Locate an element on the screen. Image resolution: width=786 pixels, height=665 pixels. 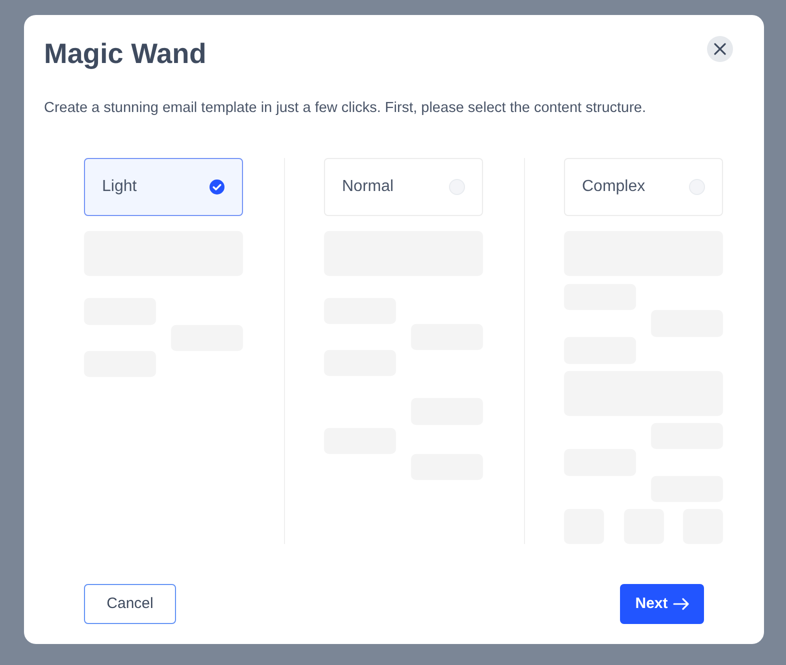
structure-option: Complex is located at coordinates (643, 187).